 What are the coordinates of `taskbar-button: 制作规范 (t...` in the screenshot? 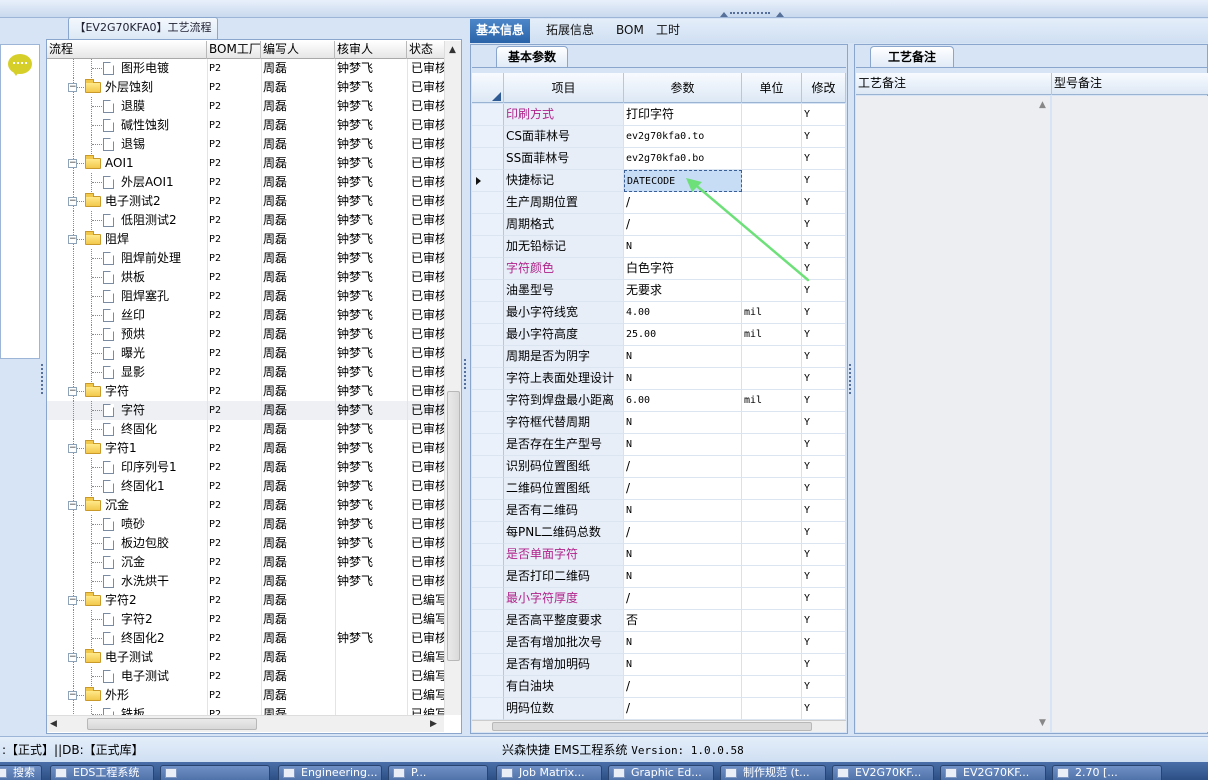 It's located at (773, 772).